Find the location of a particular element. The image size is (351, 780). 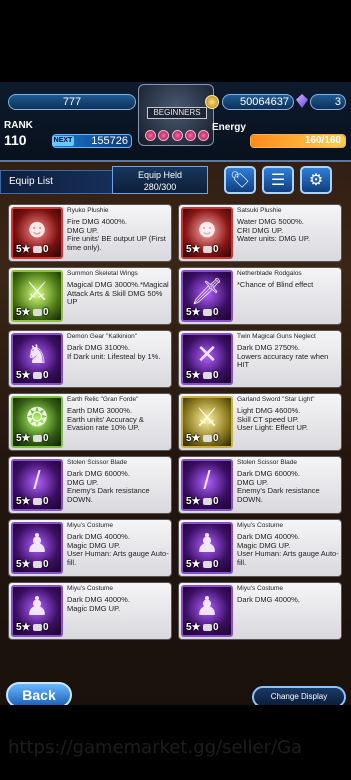

equip-thumbnail: ⚔ 5★ 0 is located at coordinates (207, 422).